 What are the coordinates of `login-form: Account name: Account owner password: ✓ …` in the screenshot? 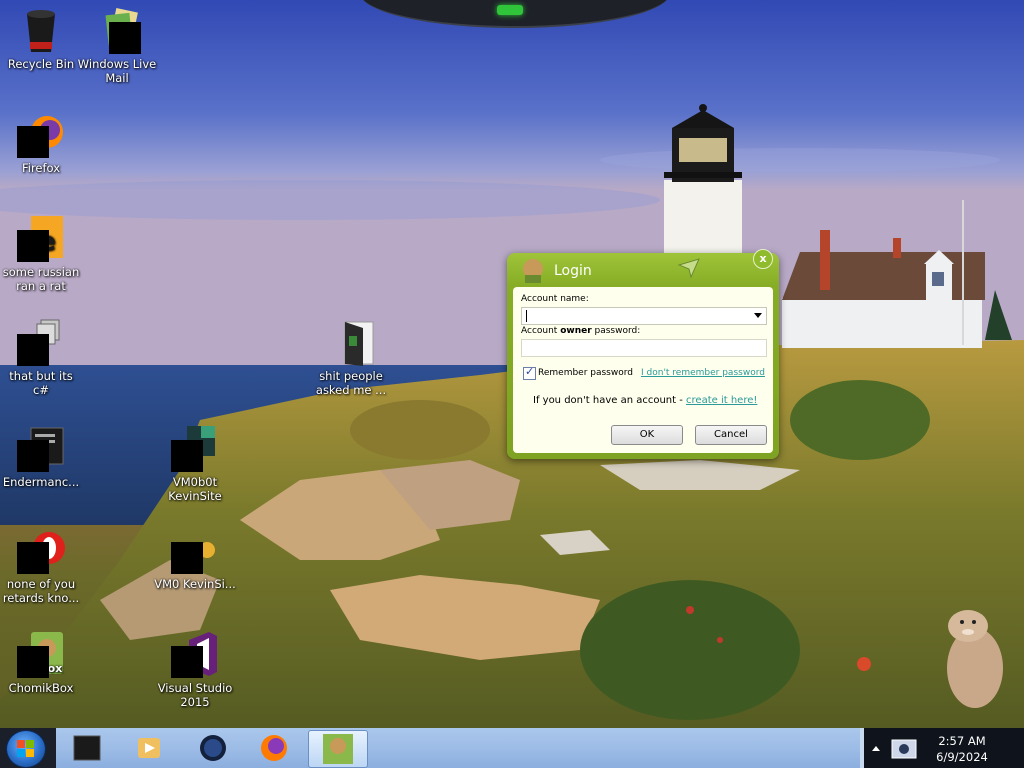 It's located at (643, 370).